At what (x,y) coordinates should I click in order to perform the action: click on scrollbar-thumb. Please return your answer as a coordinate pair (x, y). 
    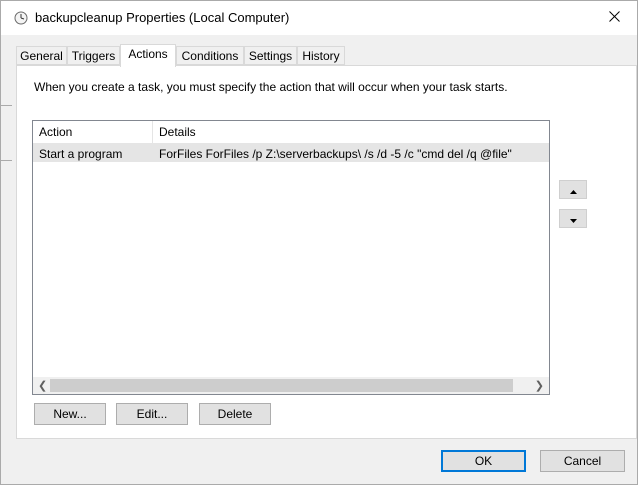
    Looking at the image, I should click on (281, 385).